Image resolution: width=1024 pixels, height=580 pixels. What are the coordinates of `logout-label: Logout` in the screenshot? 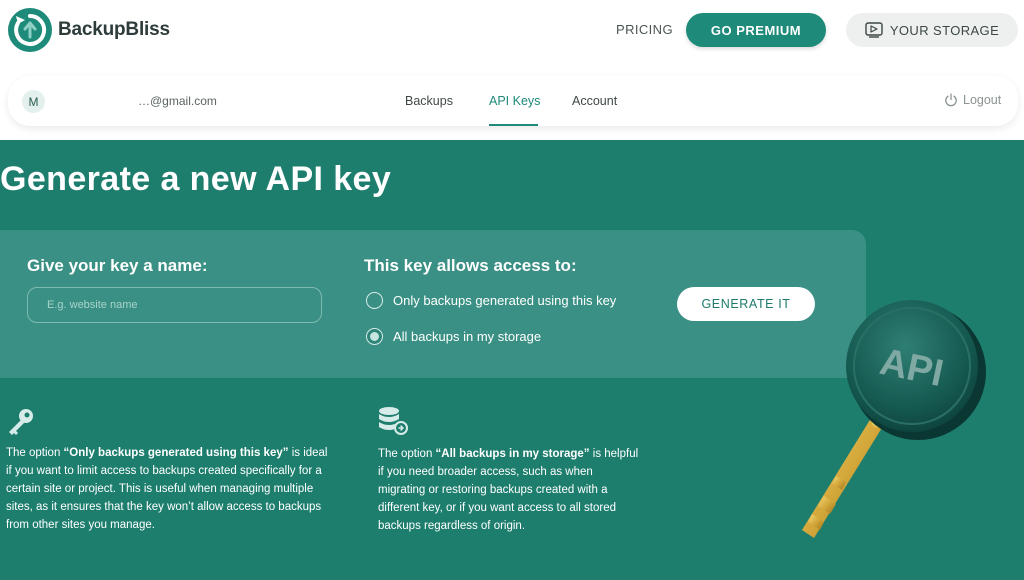 It's located at (982, 100).